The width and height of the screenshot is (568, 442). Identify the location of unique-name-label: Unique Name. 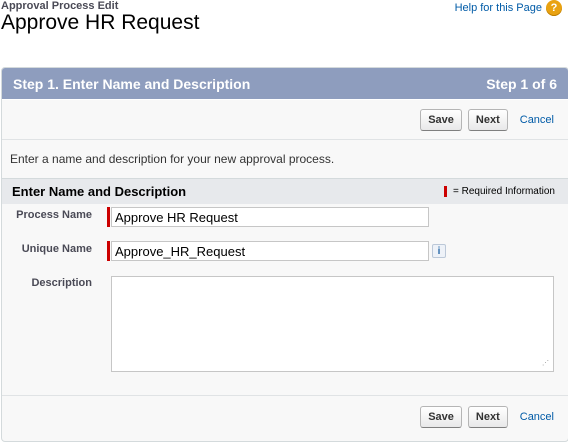
(56, 249).